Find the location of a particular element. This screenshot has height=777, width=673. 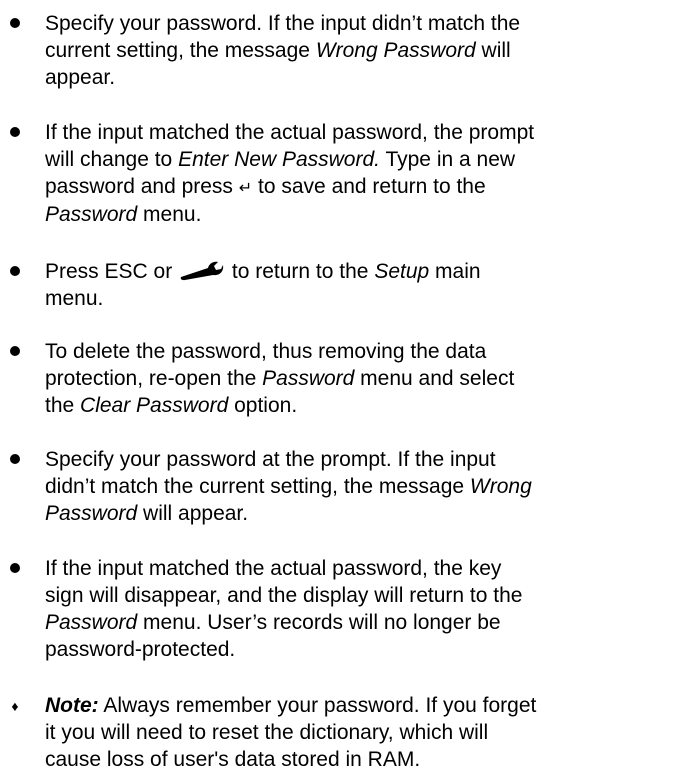

text-run: will appear. is located at coordinates (193, 513).